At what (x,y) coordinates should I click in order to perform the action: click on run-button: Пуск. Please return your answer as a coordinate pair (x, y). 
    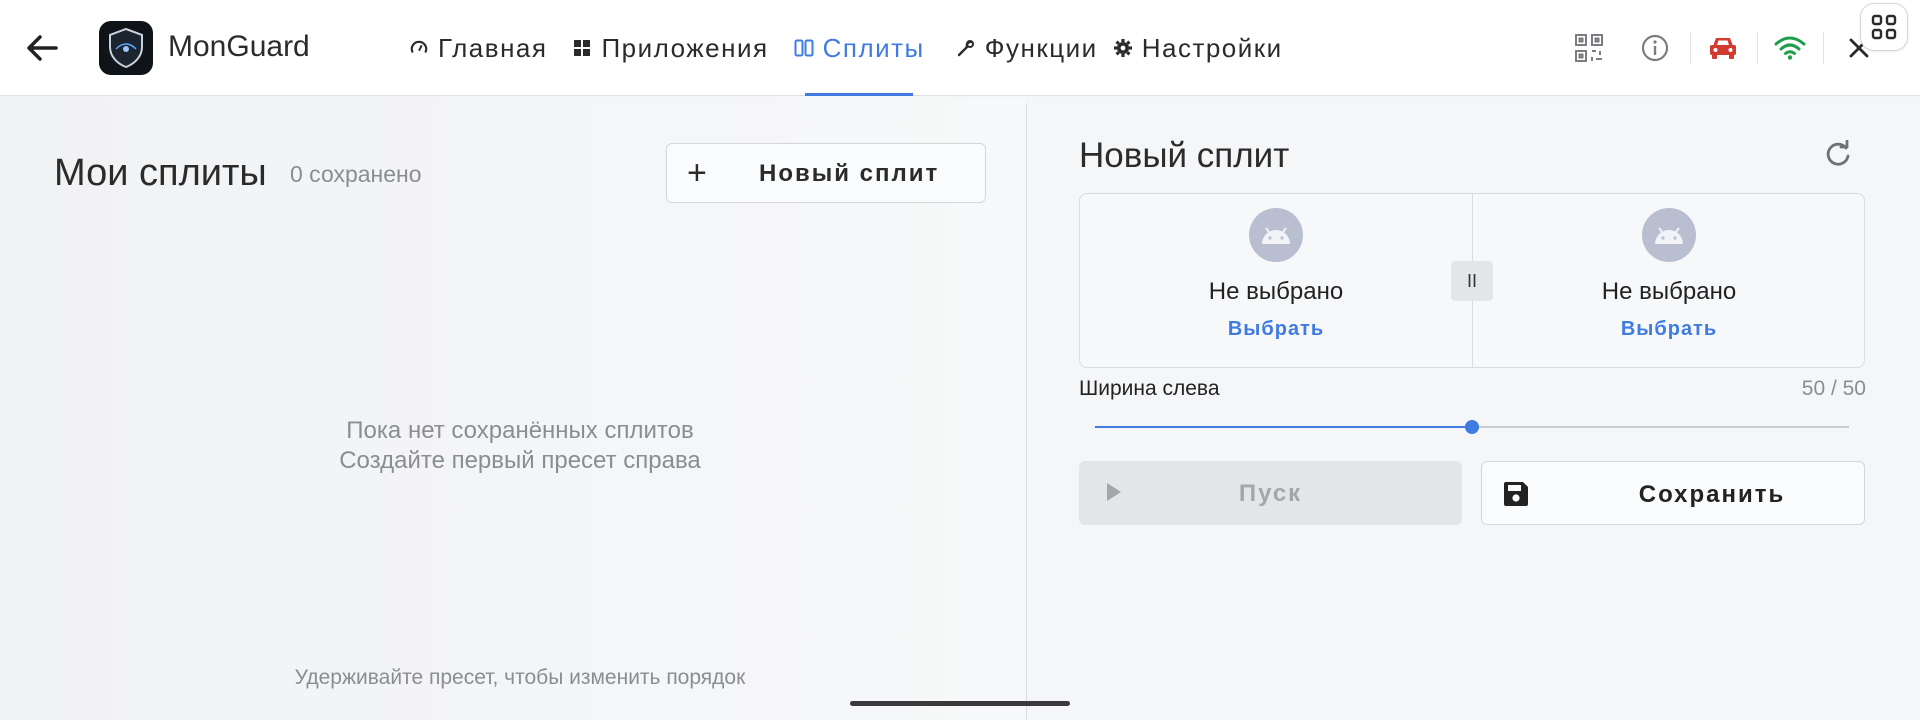
    Looking at the image, I should click on (1270, 493).